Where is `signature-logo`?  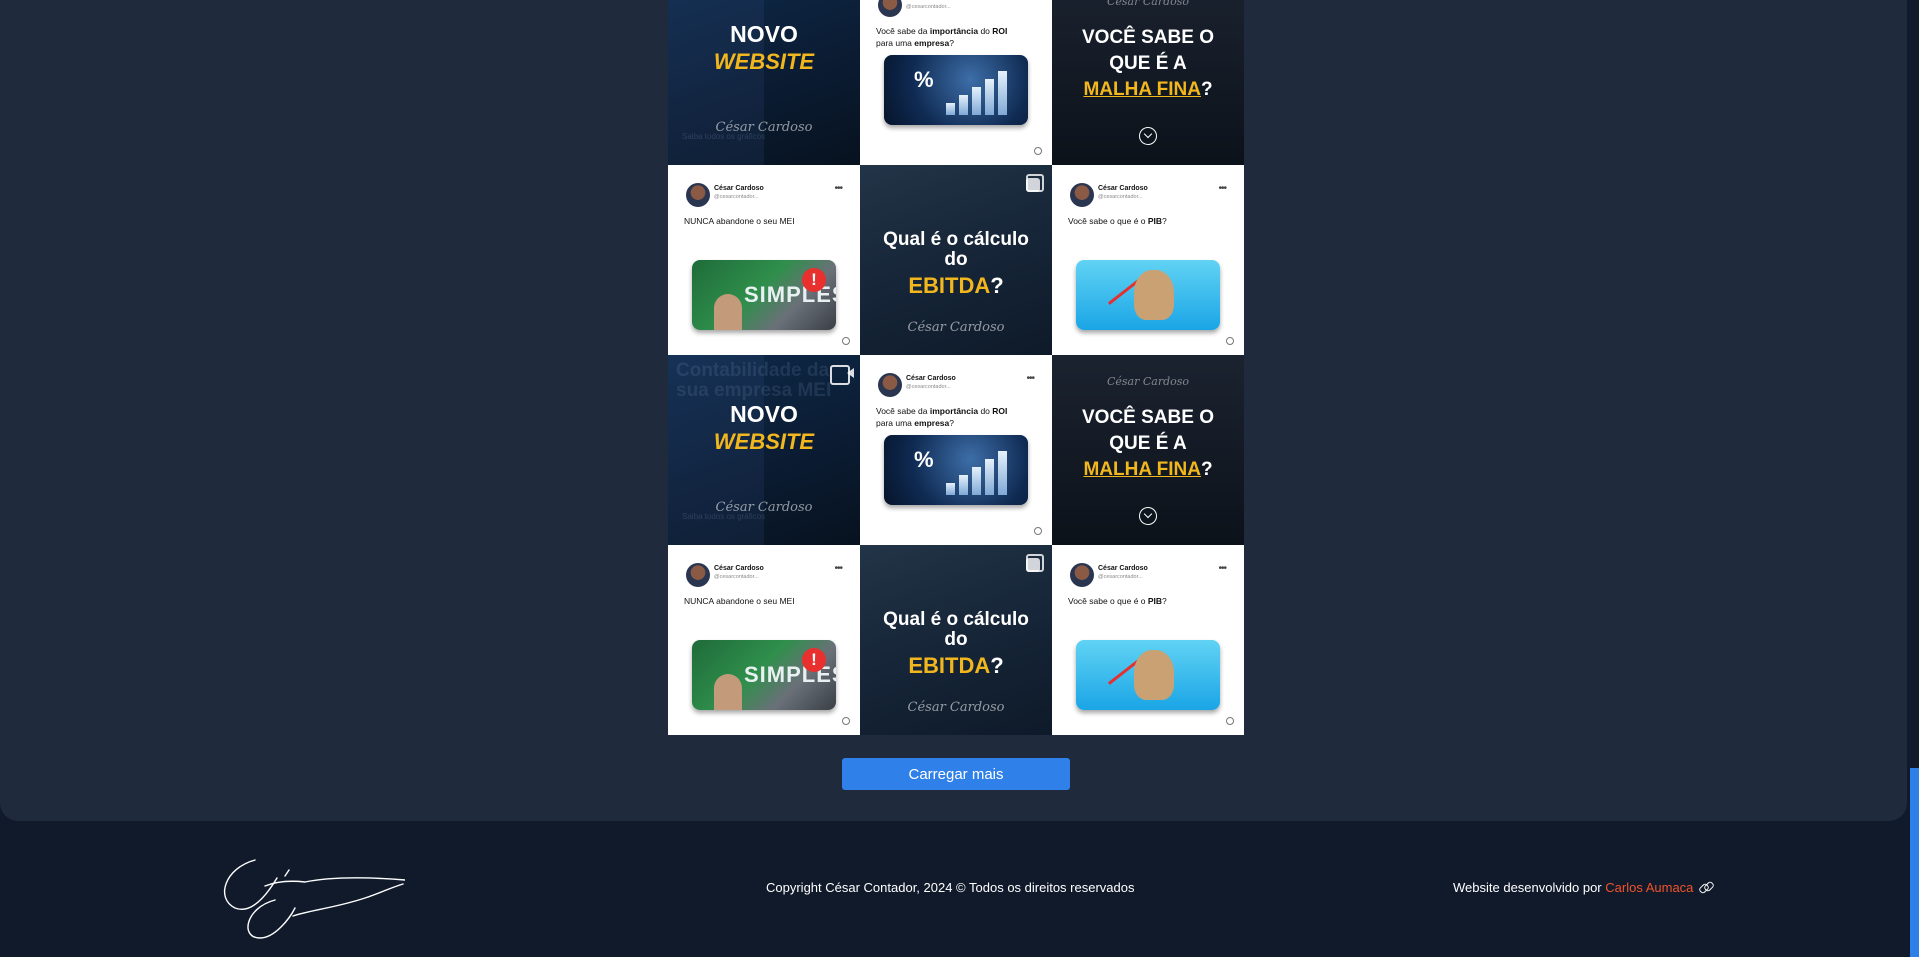
signature-logo is located at coordinates (314, 899).